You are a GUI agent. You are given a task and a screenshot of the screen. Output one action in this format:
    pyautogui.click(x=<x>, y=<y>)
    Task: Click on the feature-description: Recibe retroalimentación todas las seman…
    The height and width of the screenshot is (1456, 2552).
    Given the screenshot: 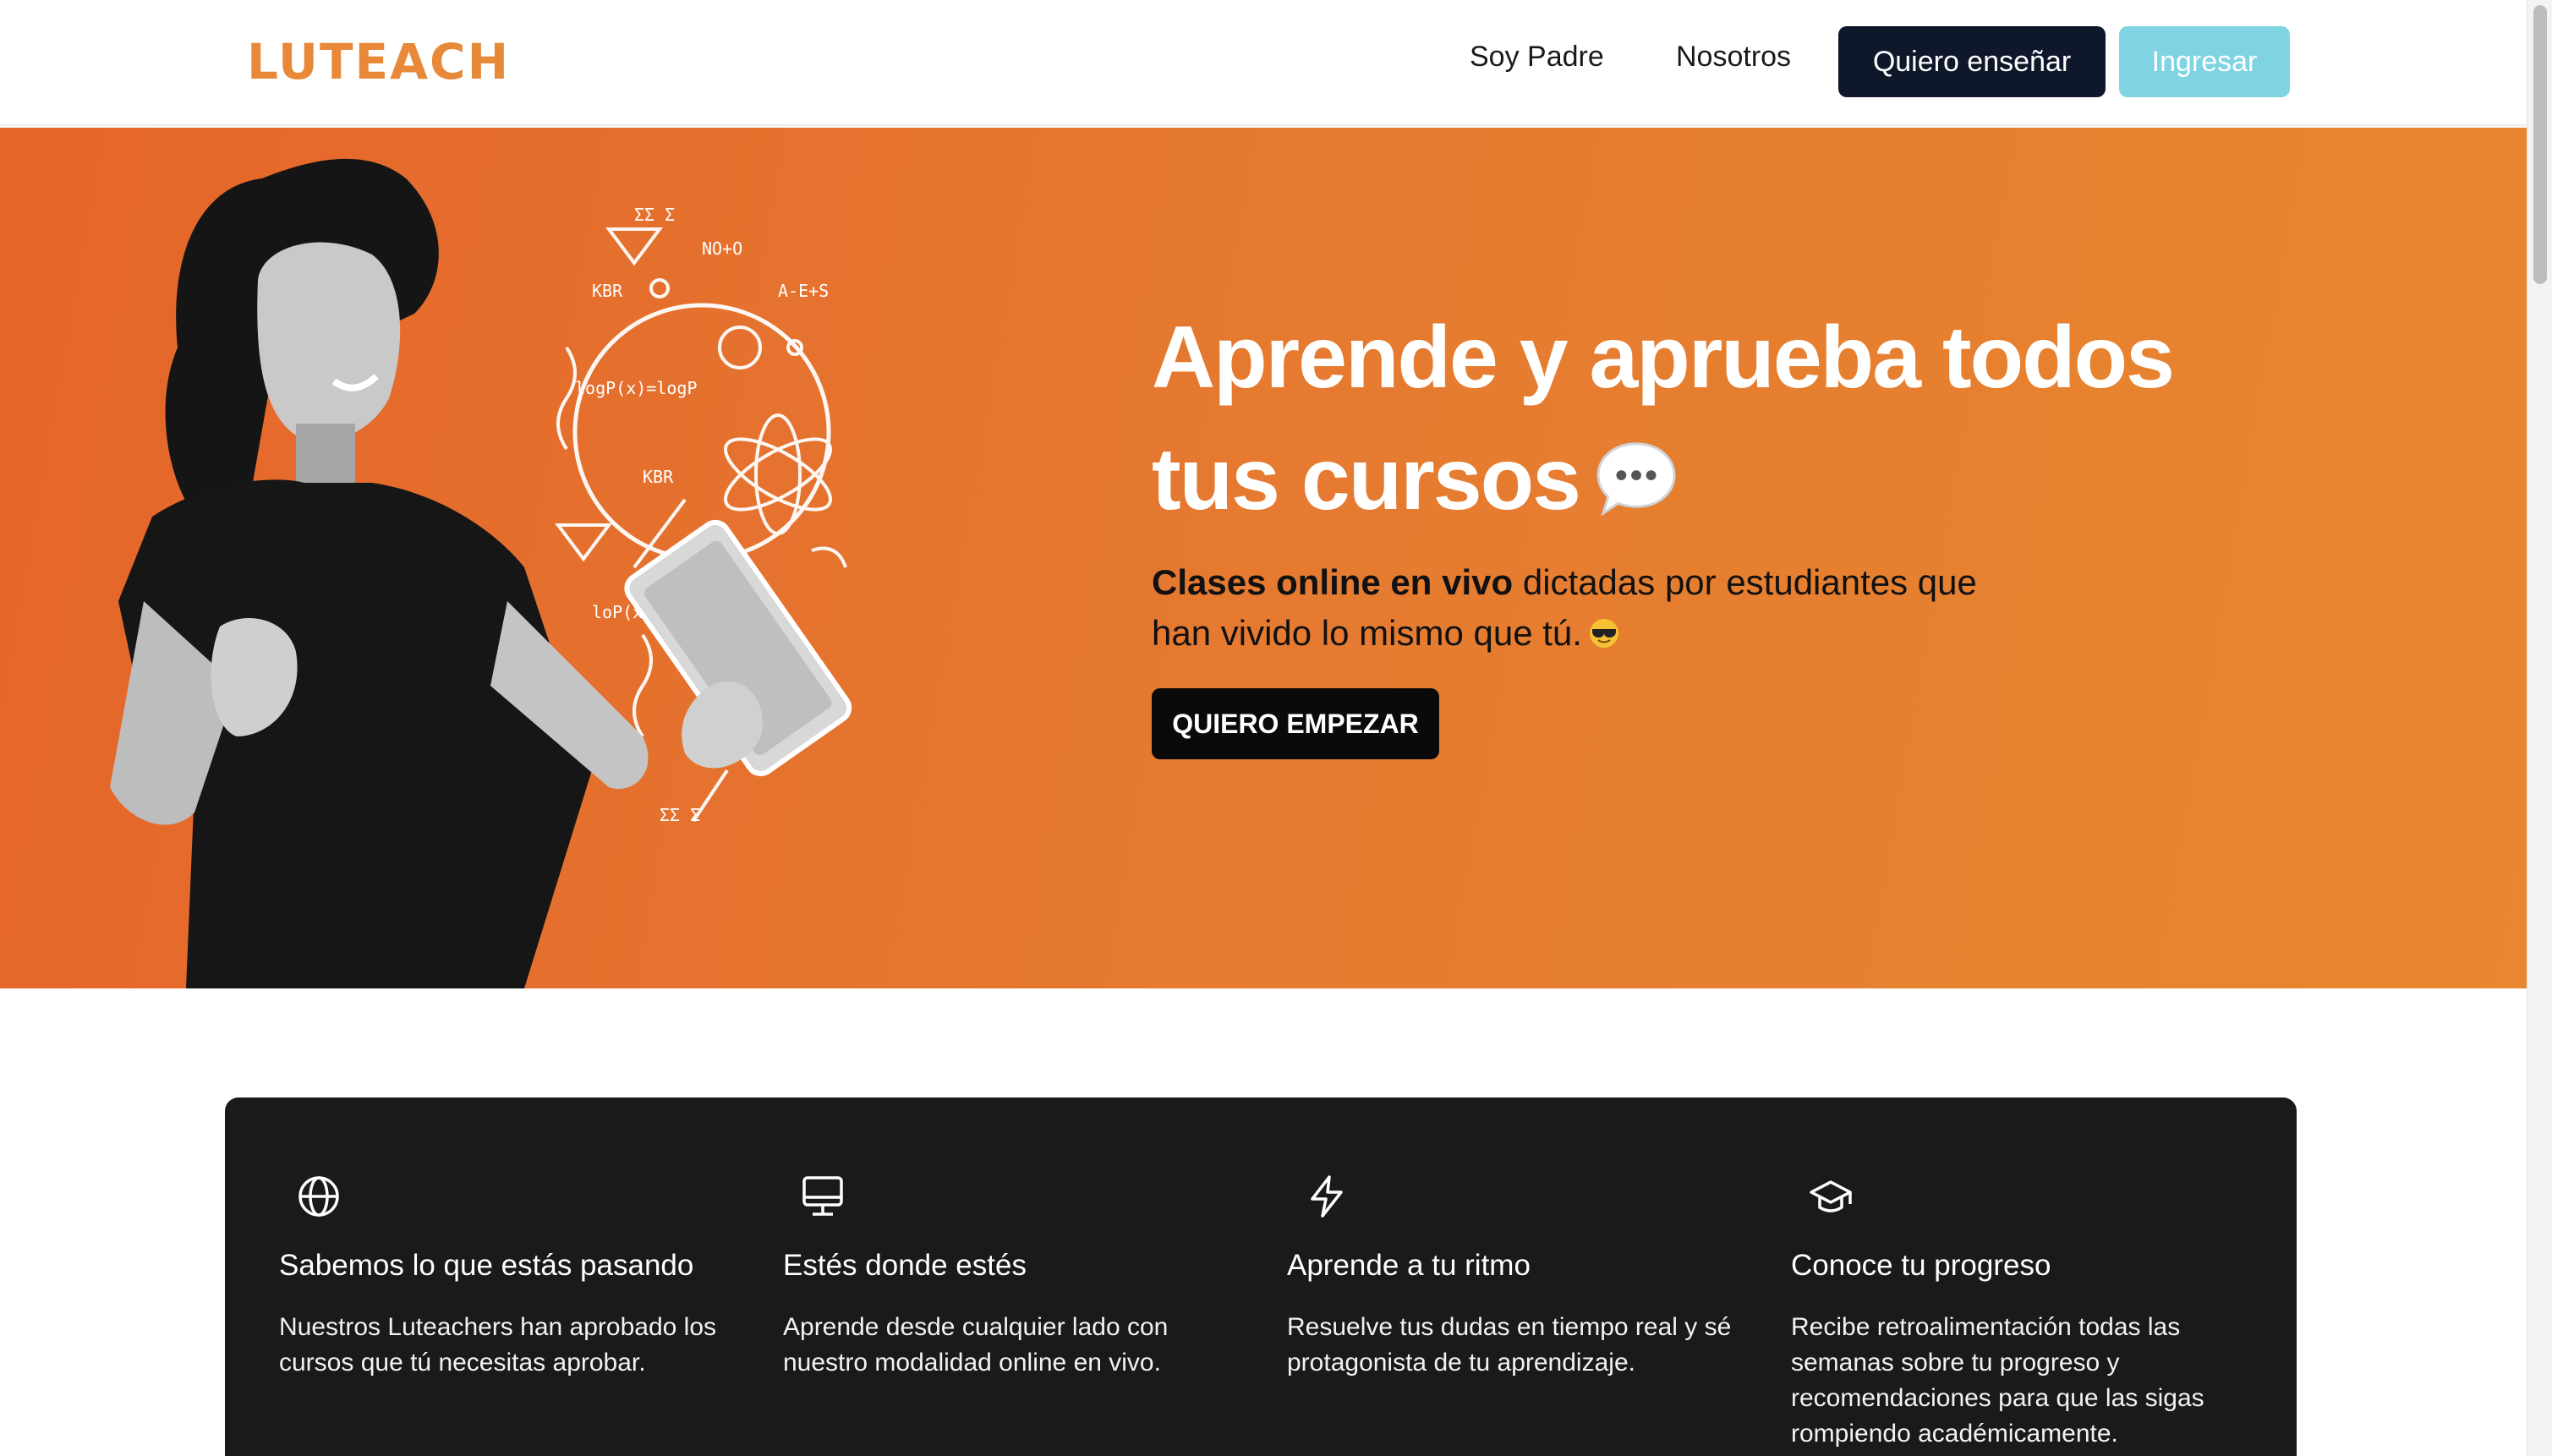 What is the action you would take?
    pyautogui.click(x=1998, y=1380)
    